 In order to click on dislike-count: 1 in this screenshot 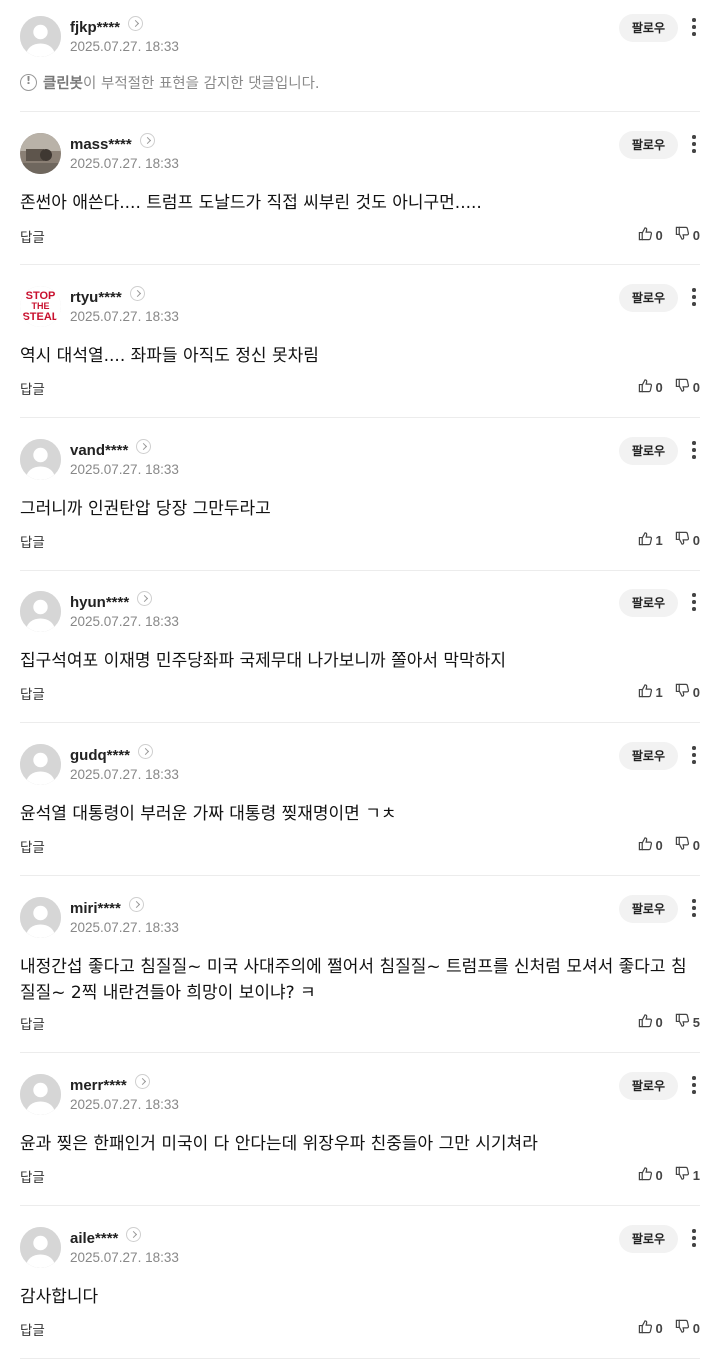, I will do `click(696, 1175)`.